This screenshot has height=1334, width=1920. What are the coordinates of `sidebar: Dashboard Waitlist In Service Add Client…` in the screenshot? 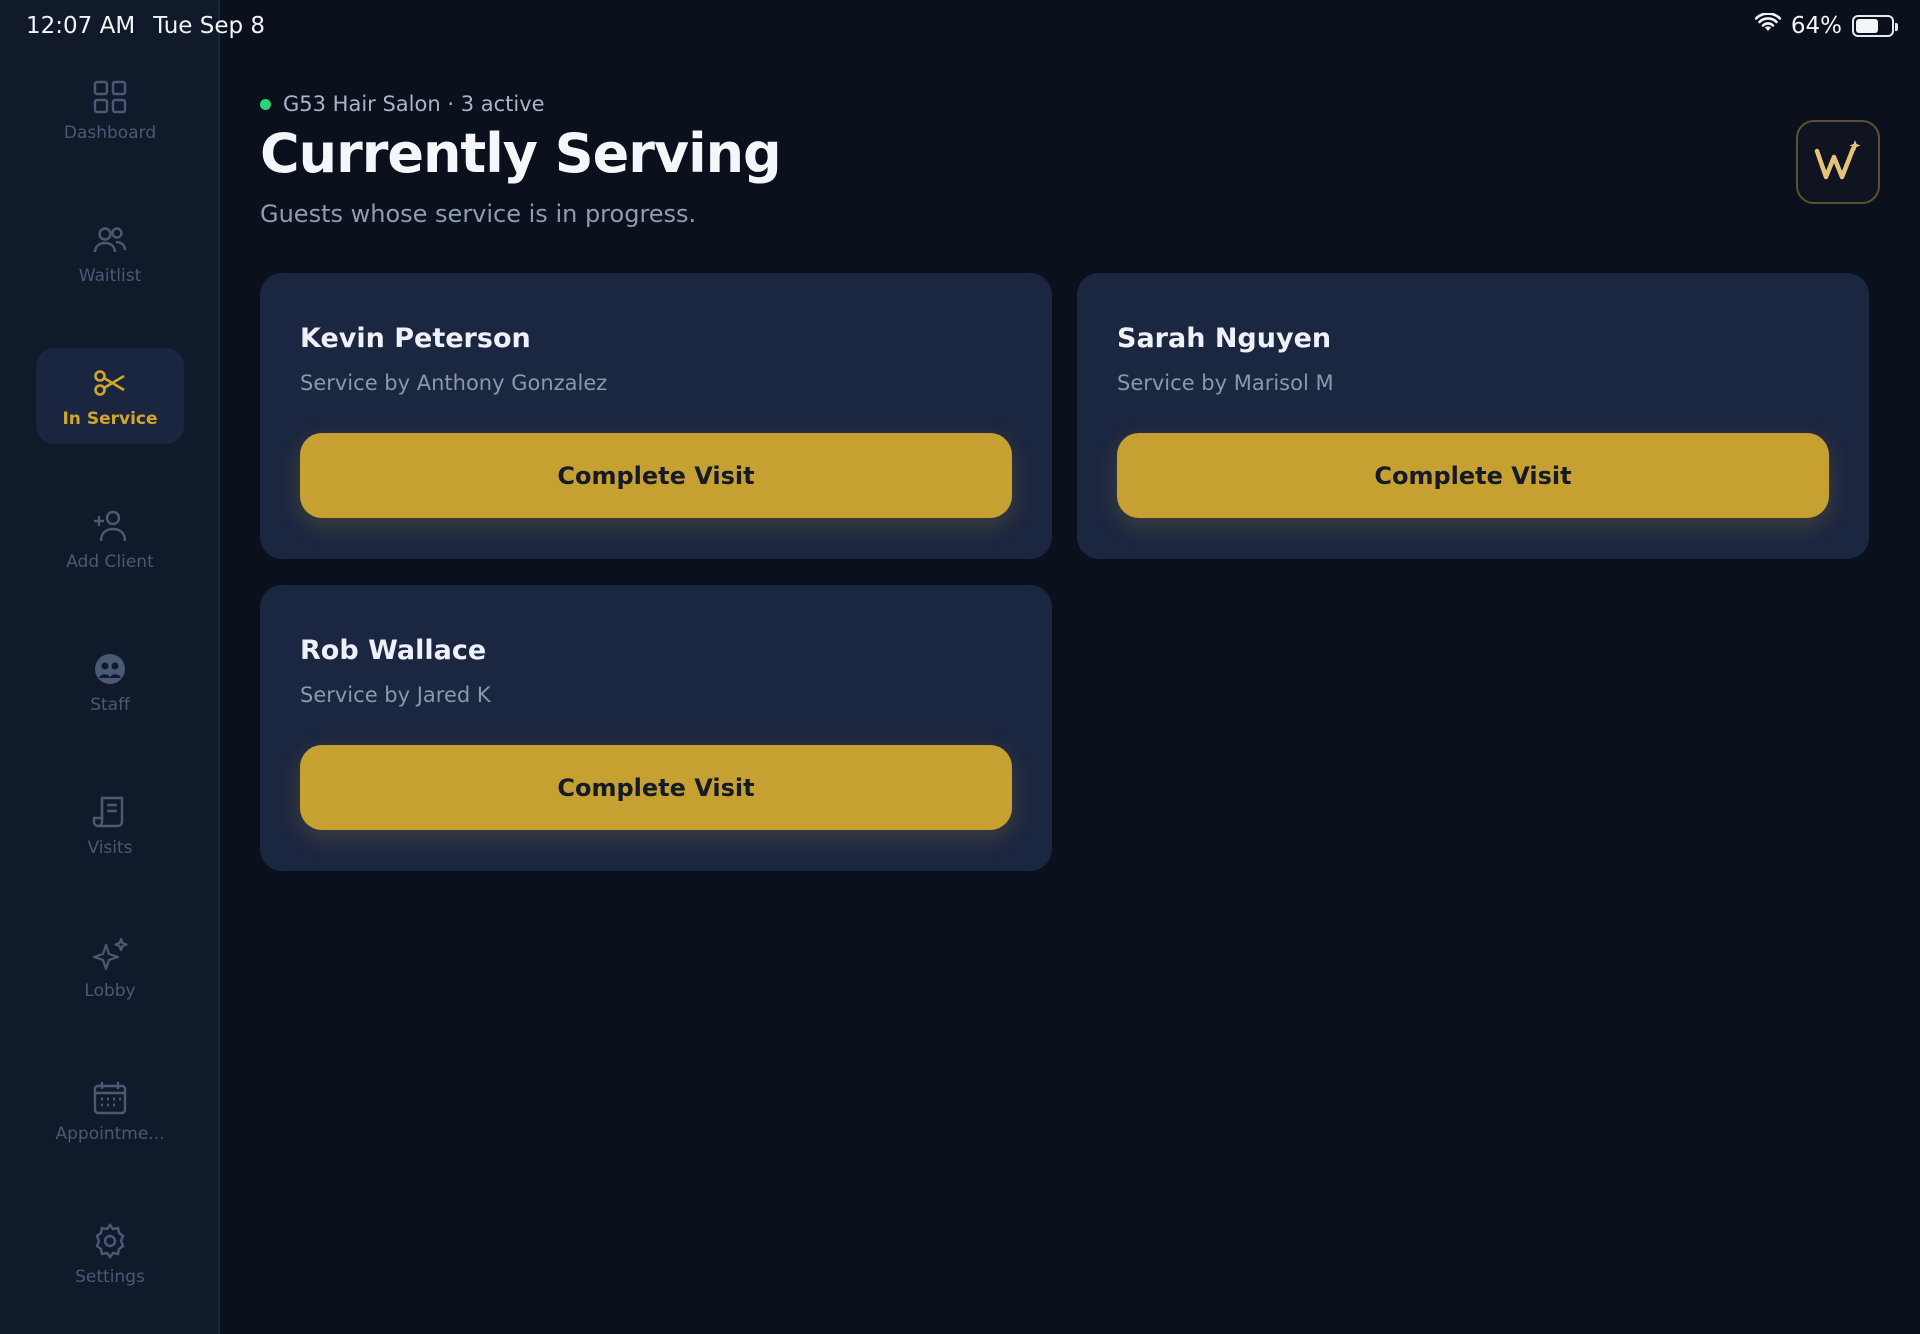 It's located at (110, 667).